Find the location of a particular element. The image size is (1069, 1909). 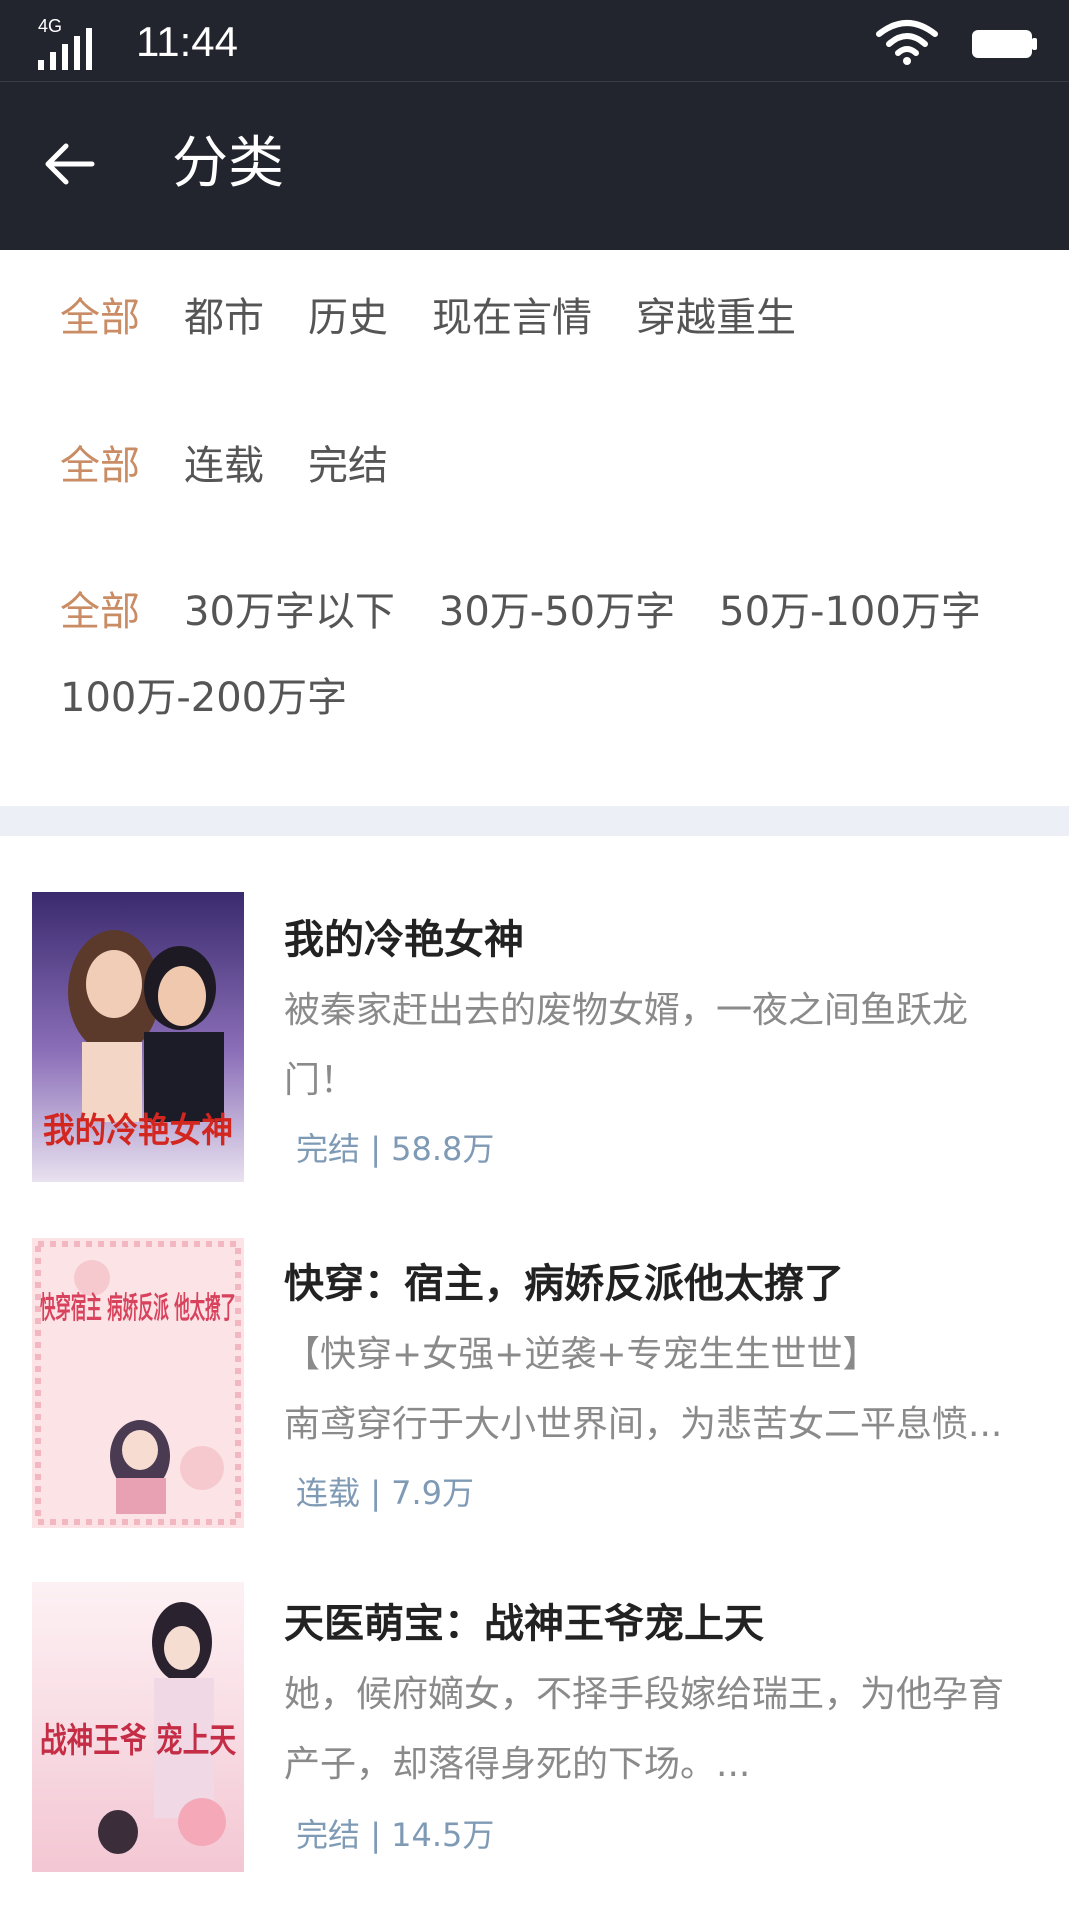

cover-title: 快穿宿主 病娇反派 他太撩了 is located at coordinates (138, 1308).